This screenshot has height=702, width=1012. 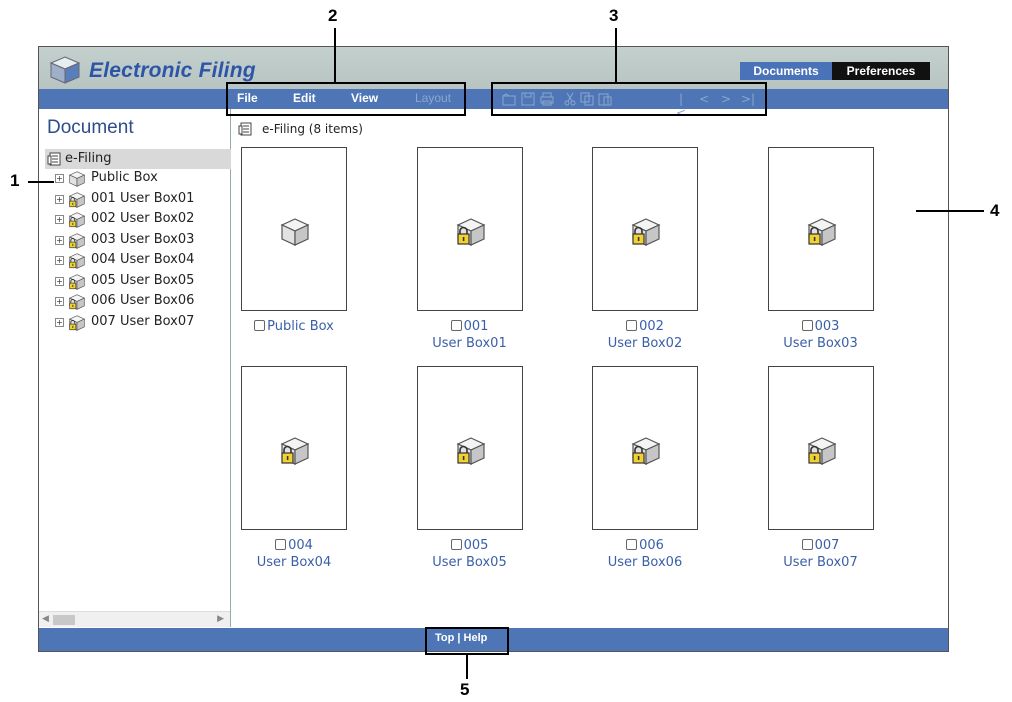 I want to click on top-tabs: Documents Preferences, so click(x=835, y=71).